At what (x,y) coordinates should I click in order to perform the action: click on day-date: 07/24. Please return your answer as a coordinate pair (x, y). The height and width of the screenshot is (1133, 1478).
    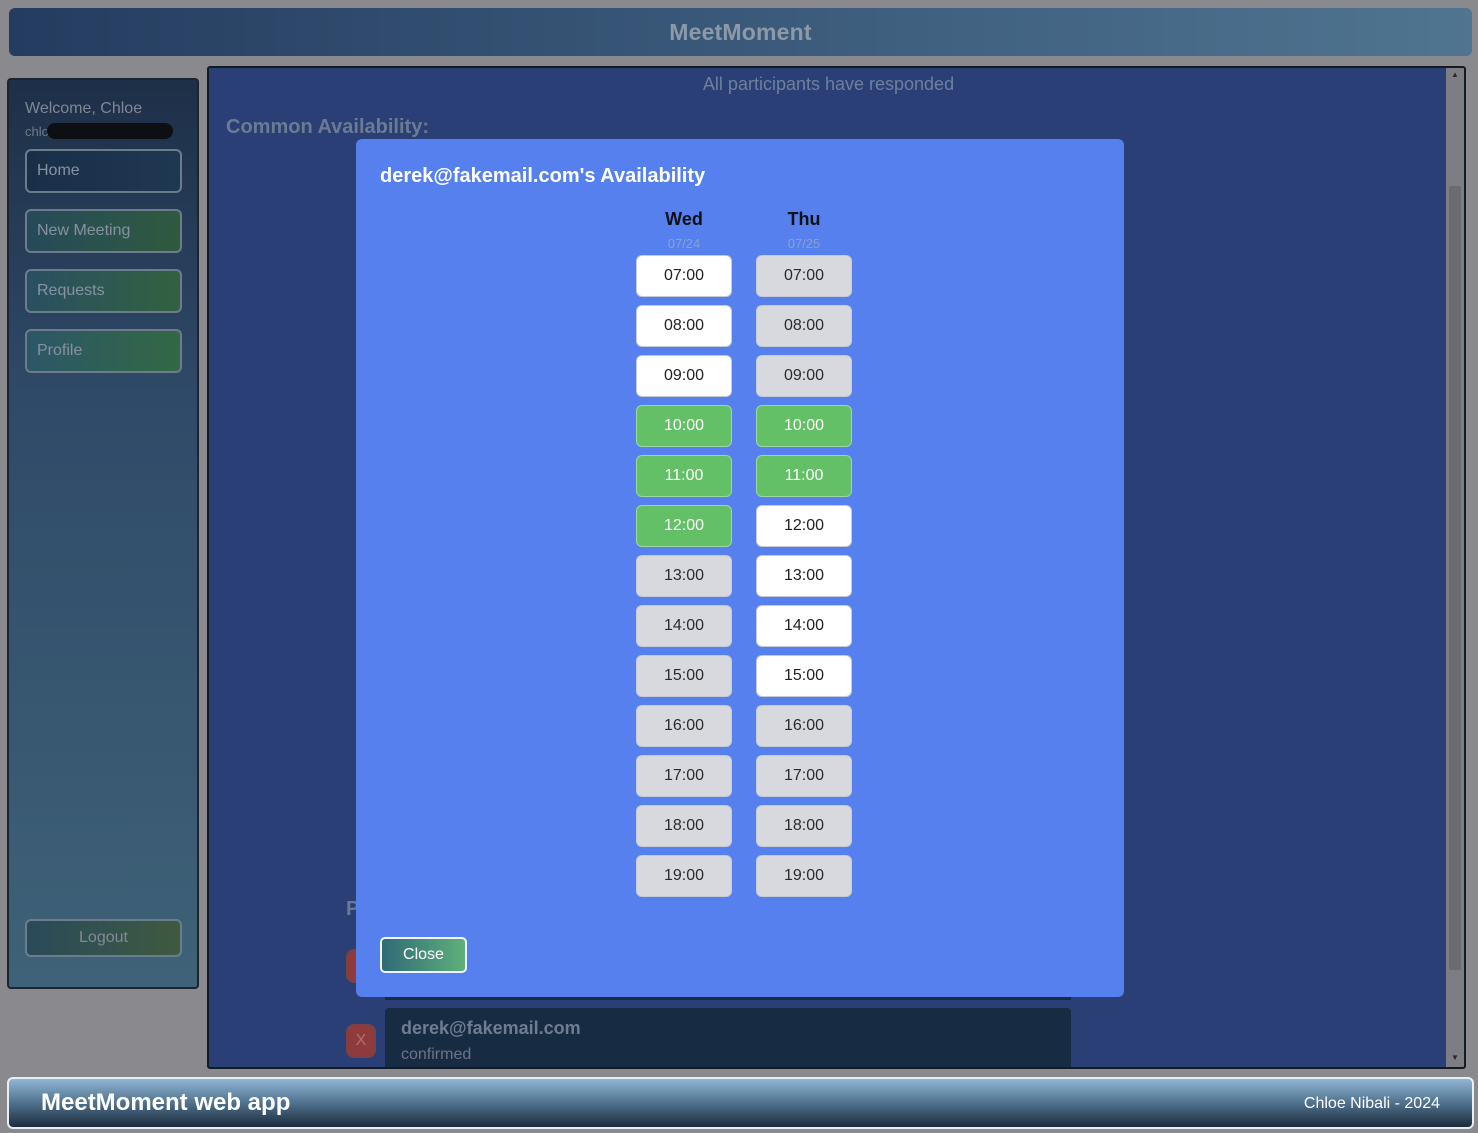
    Looking at the image, I should click on (684, 243).